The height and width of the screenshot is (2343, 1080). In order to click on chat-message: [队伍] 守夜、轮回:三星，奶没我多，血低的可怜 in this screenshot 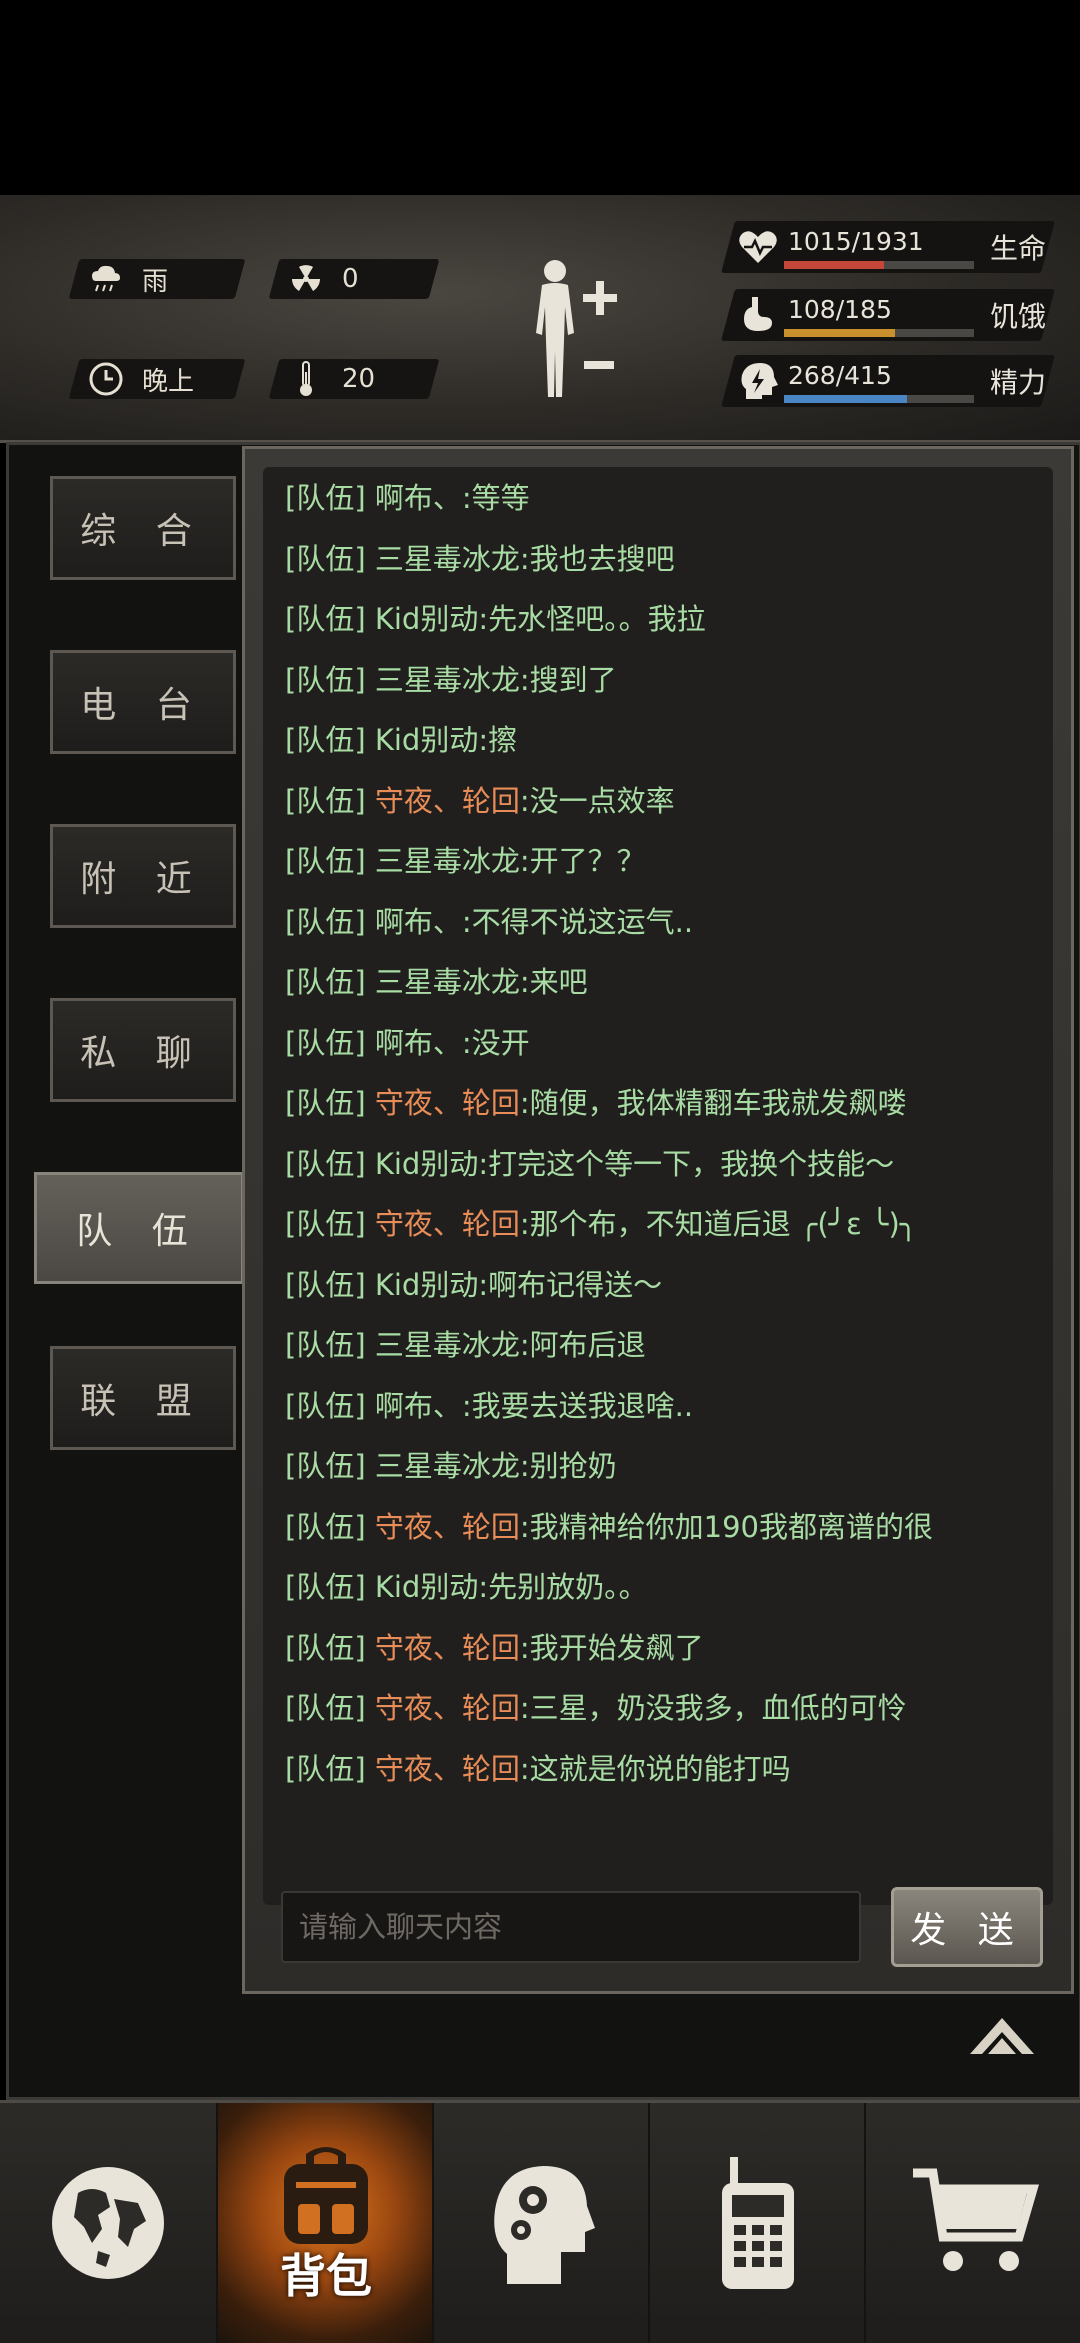, I will do `click(596, 1706)`.